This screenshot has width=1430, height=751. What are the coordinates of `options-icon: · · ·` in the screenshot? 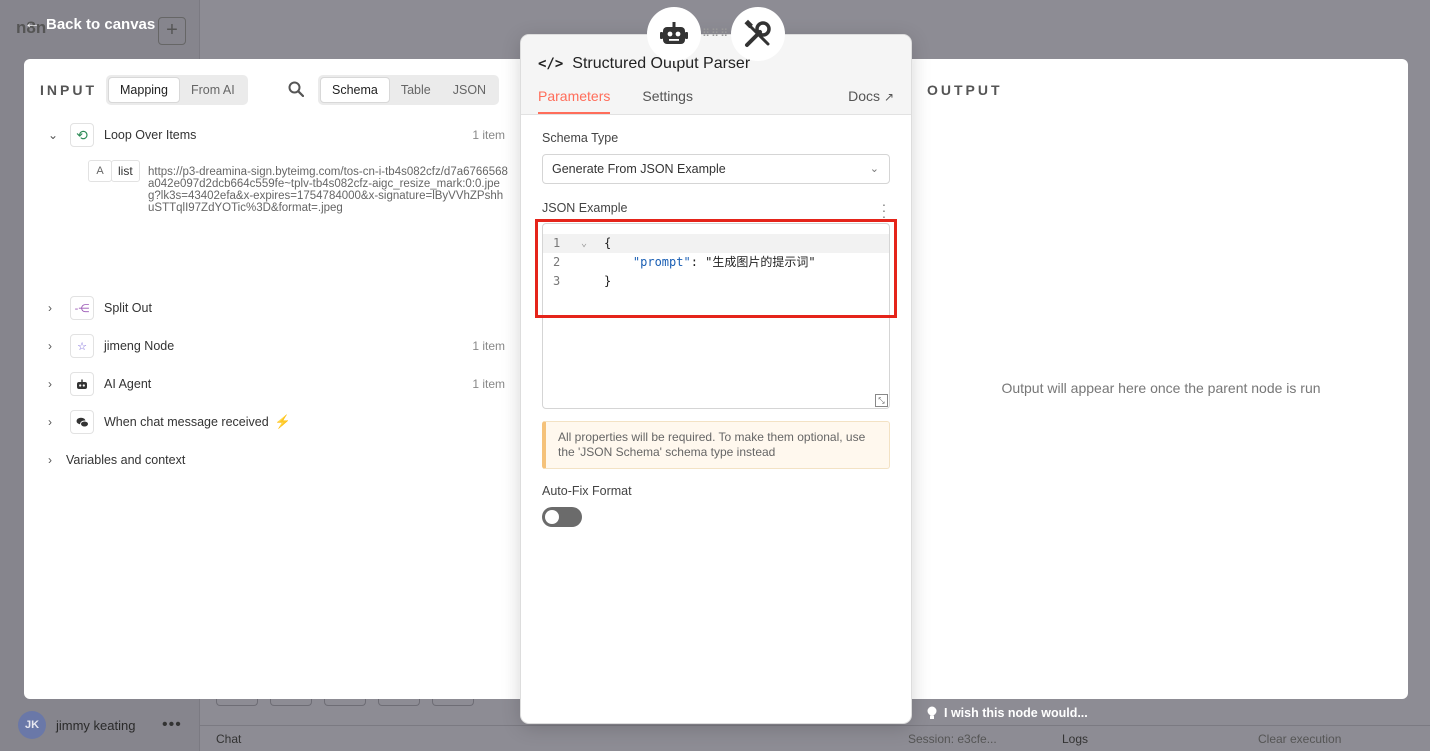 It's located at (884, 210).